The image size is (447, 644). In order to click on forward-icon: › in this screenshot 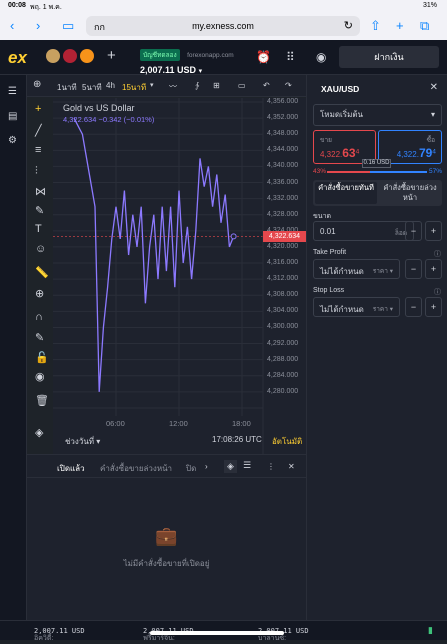, I will do `click(38, 25)`.